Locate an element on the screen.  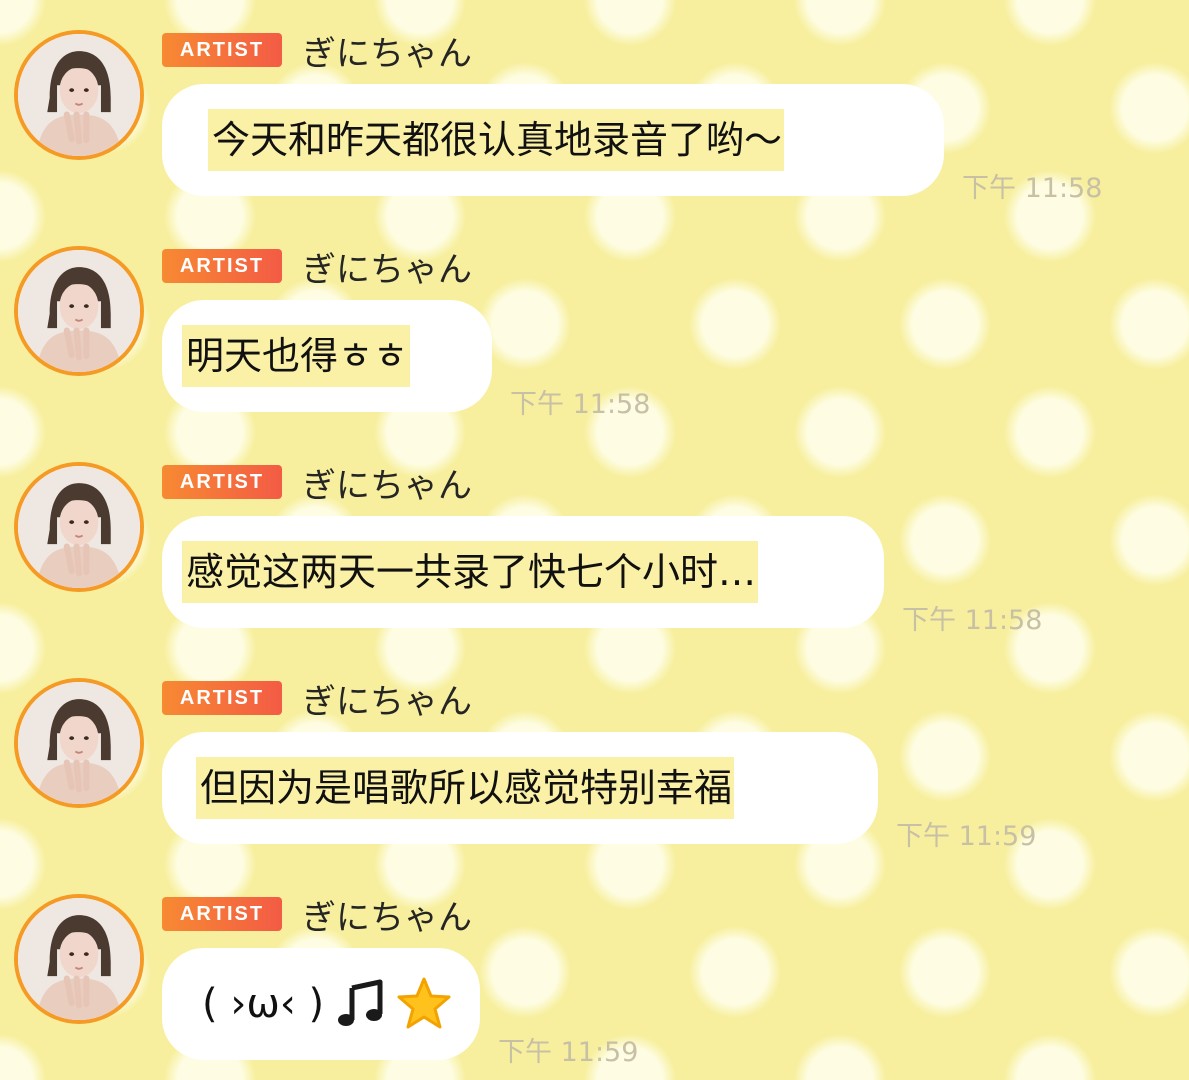
star-icon is located at coordinates (424, 1004).